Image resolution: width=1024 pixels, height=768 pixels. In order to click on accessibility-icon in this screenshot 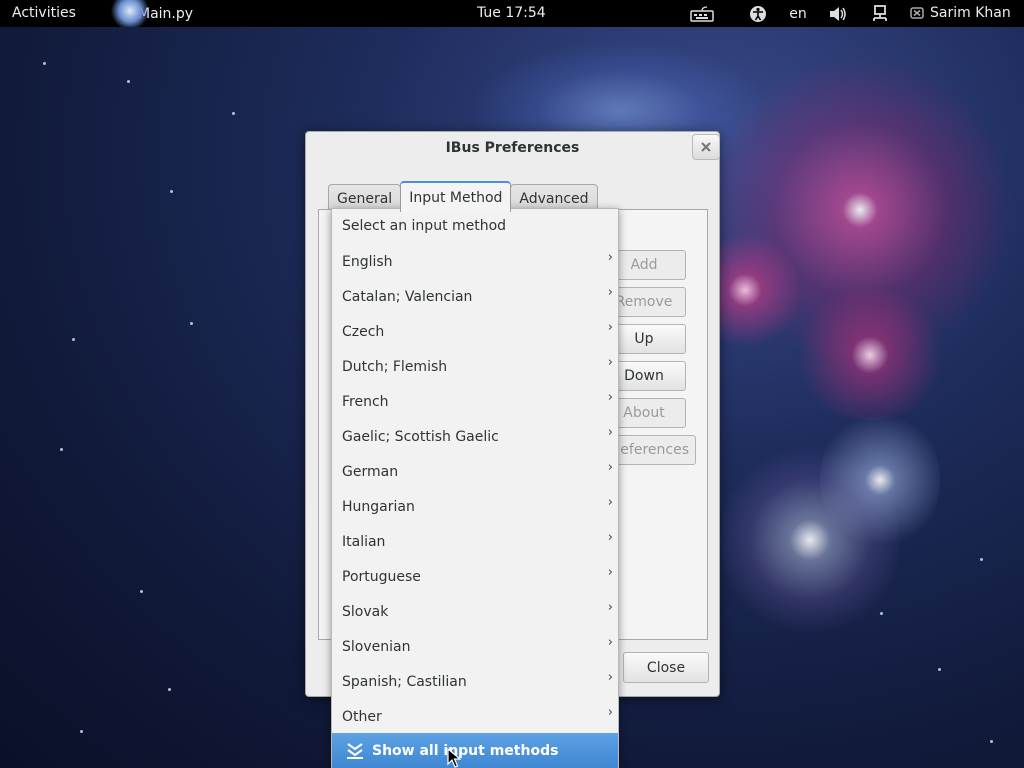, I will do `click(758, 13)`.